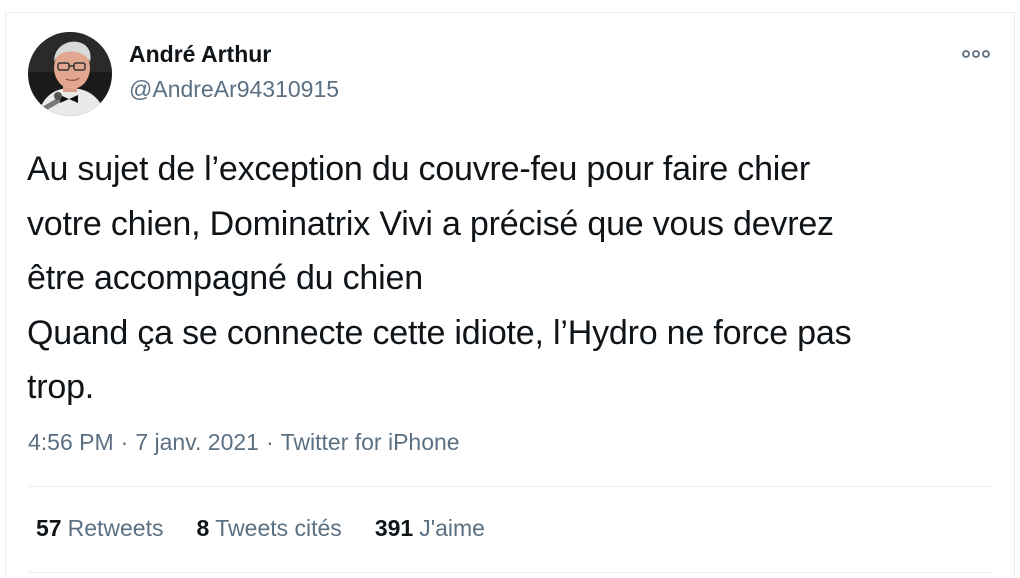 Image resolution: width=1020 pixels, height=578 pixels. I want to click on tweet-metadata: 4:56 PM · 7 janv. 2021 · Twitter for iPhone, so click(244, 442).